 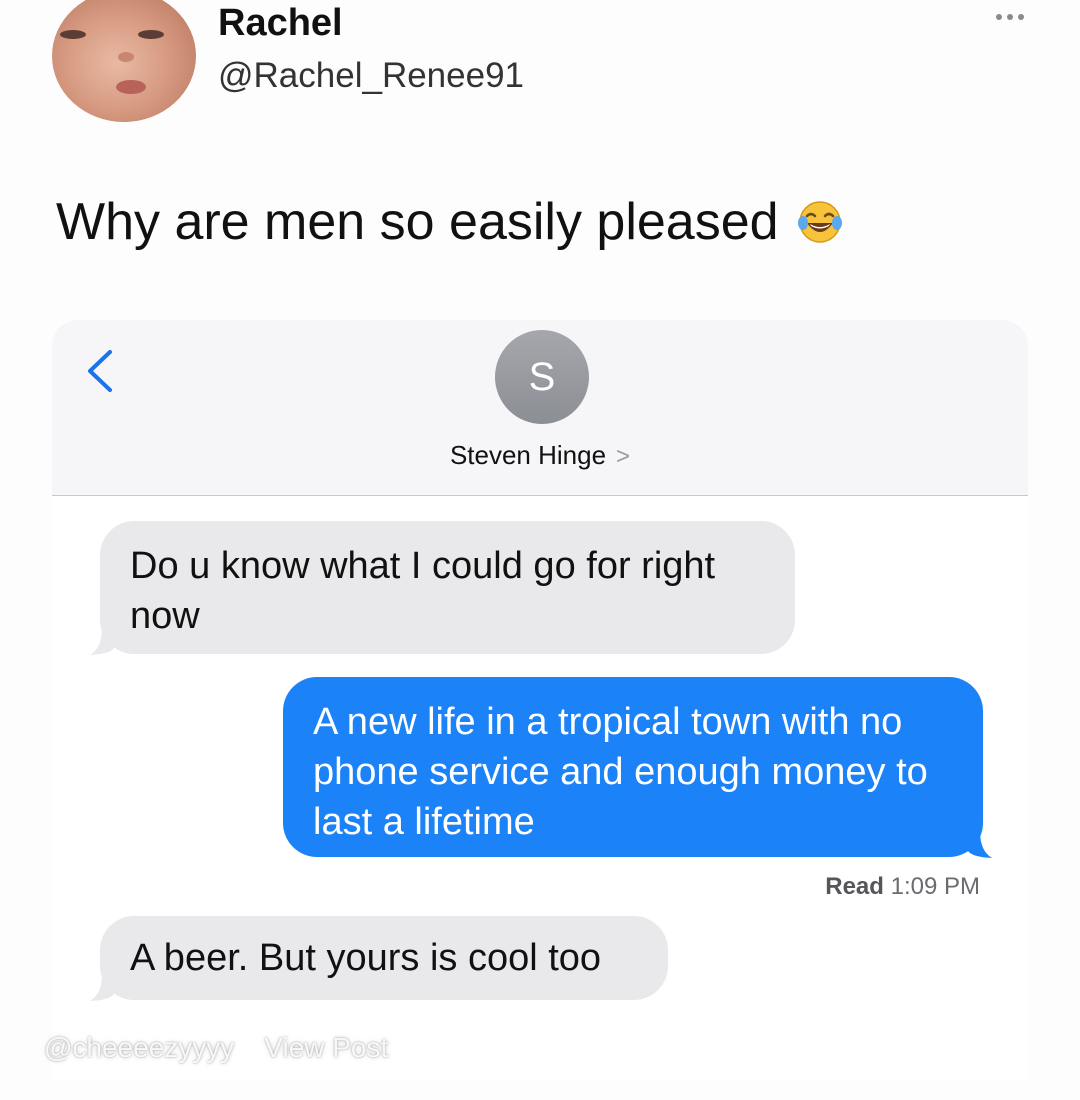 I want to click on message-text: A beer. But yours is cool too, so click(x=366, y=958).